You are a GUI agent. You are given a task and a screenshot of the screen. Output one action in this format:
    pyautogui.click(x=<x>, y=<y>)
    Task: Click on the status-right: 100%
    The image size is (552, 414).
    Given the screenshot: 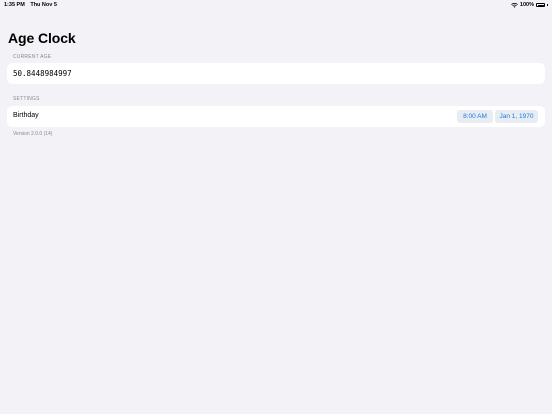 What is the action you would take?
    pyautogui.click(x=529, y=5)
    